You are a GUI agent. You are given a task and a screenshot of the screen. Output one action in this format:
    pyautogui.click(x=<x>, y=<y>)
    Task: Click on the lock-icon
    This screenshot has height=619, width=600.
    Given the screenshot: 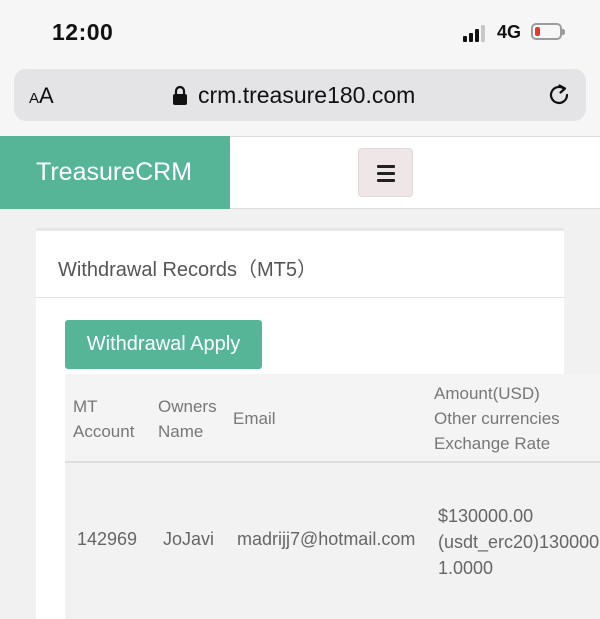 What is the action you would take?
    pyautogui.click(x=180, y=95)
    